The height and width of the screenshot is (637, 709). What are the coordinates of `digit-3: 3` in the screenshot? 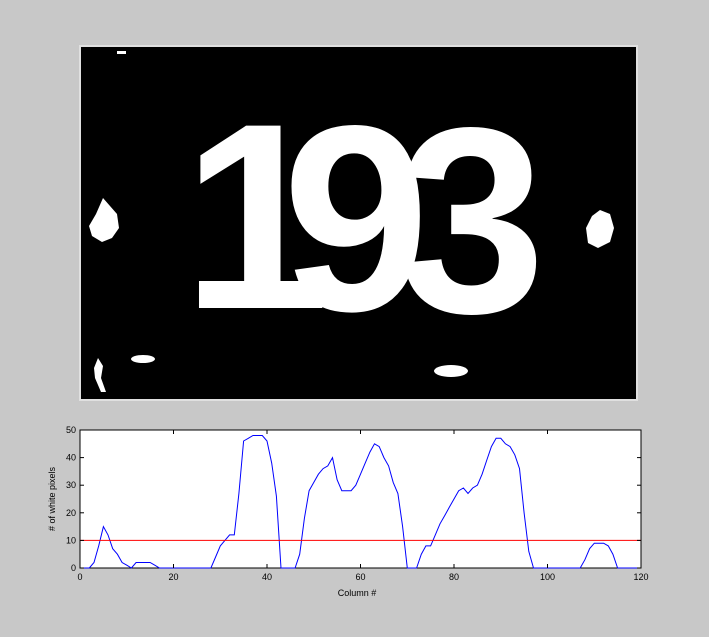 It's located at (471, 221).